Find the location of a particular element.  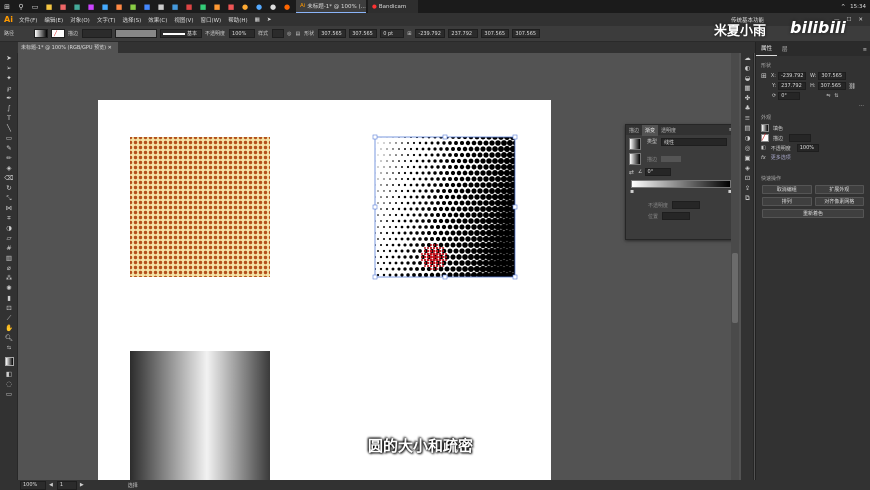

curvature-tool-icon: ∫ is located at coordinates (9, 108).